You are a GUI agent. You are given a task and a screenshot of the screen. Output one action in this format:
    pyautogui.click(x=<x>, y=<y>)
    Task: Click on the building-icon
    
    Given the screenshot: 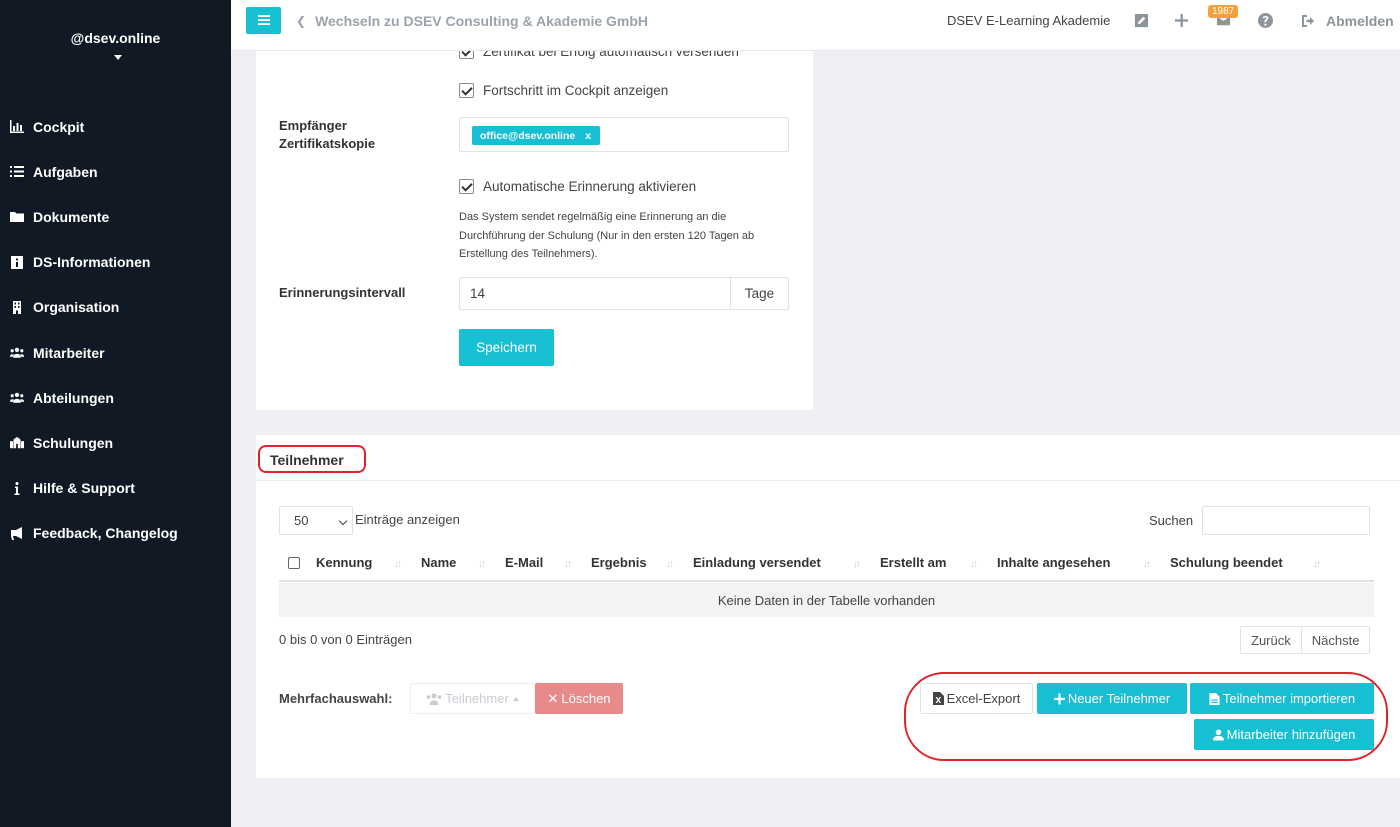 What is the action you would take?
    pyautogui.click(x=17, y=307)
    